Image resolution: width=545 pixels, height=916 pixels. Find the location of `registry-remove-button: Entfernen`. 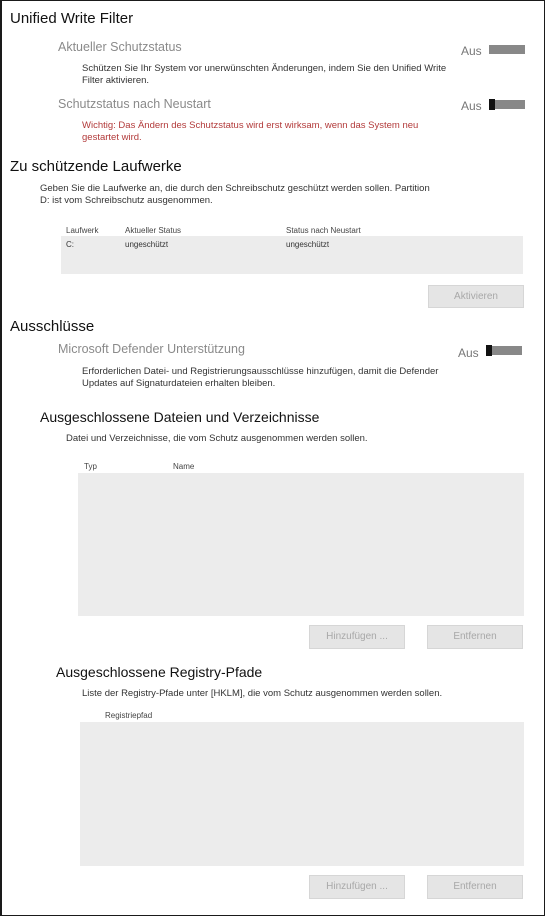

registry-remove-button: Entfernen is located at coordinates (475, 887).